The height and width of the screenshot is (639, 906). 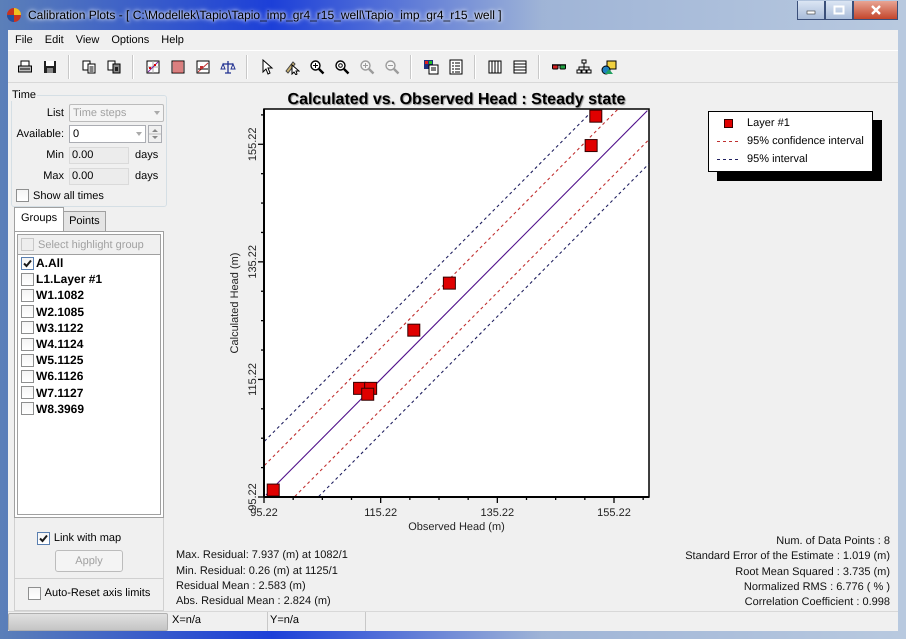 What do you see at coordinates (241, 586) in the screenshot?
I see `statistic-text: Residual Mean : 2.583 (m)` at bounding box center [241, 586].